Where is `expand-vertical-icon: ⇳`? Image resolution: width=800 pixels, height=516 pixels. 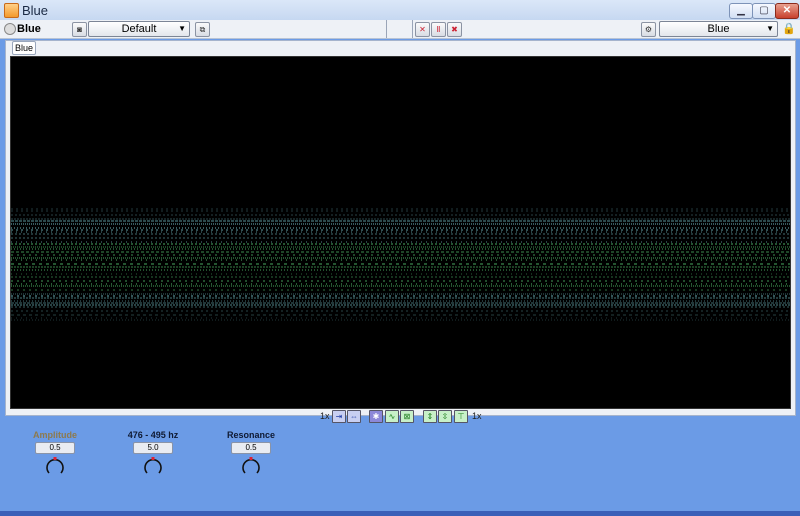
expand-vertical-icon: ⇳ is located at coordinates (445, 416).